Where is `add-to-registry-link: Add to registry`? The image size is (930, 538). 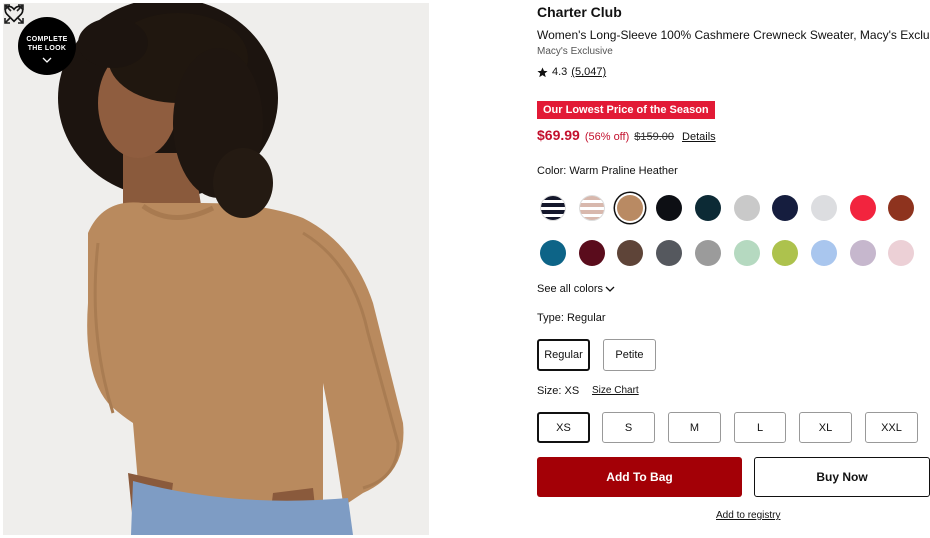
add-to-registry-link: Add to registry is located at coordinates (748, 515).